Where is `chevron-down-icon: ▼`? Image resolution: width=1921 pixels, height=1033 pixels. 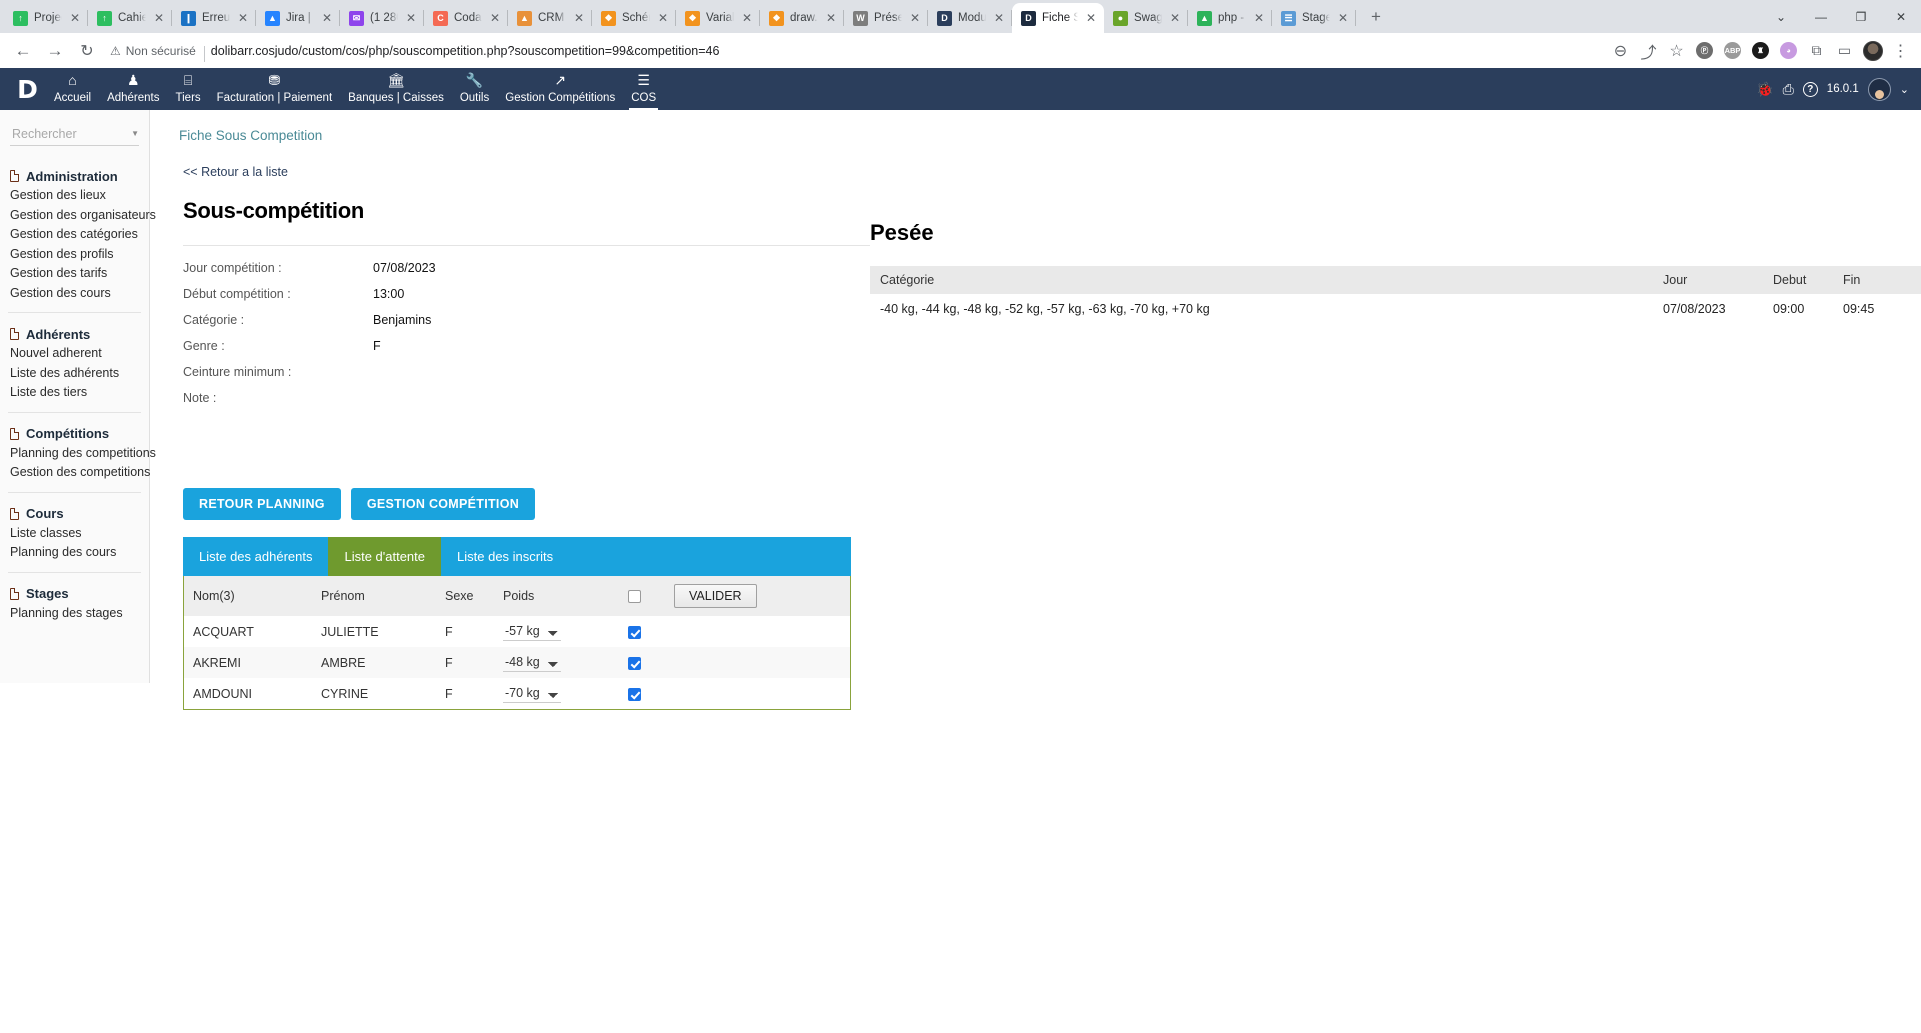 chevron-down-icon: ▼ is located at coordinates (135, 133).